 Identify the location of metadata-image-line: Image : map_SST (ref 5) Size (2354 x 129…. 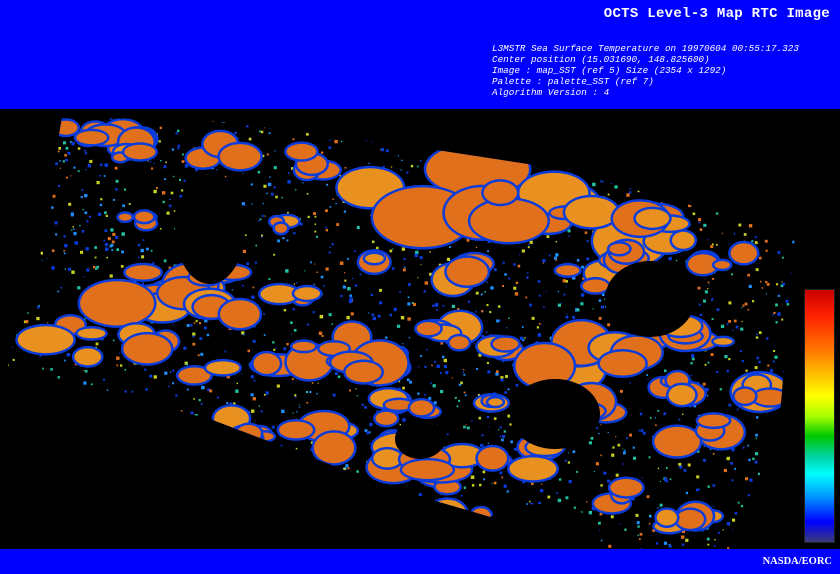
(609, 71).